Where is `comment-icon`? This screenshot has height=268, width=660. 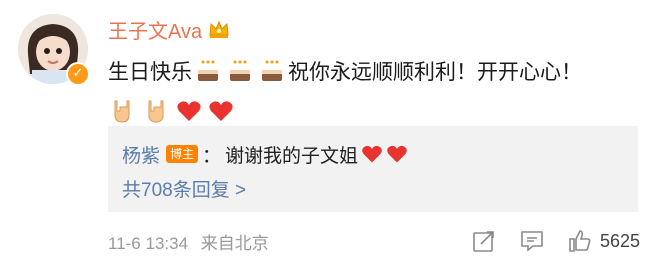
comment-icon is located at coordinates (532, 241).